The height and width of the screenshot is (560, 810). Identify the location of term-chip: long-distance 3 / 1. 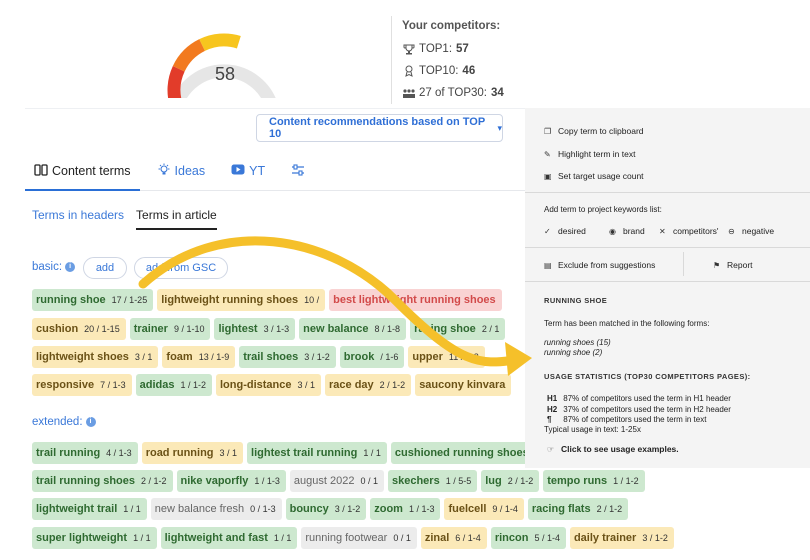
(268, 385).